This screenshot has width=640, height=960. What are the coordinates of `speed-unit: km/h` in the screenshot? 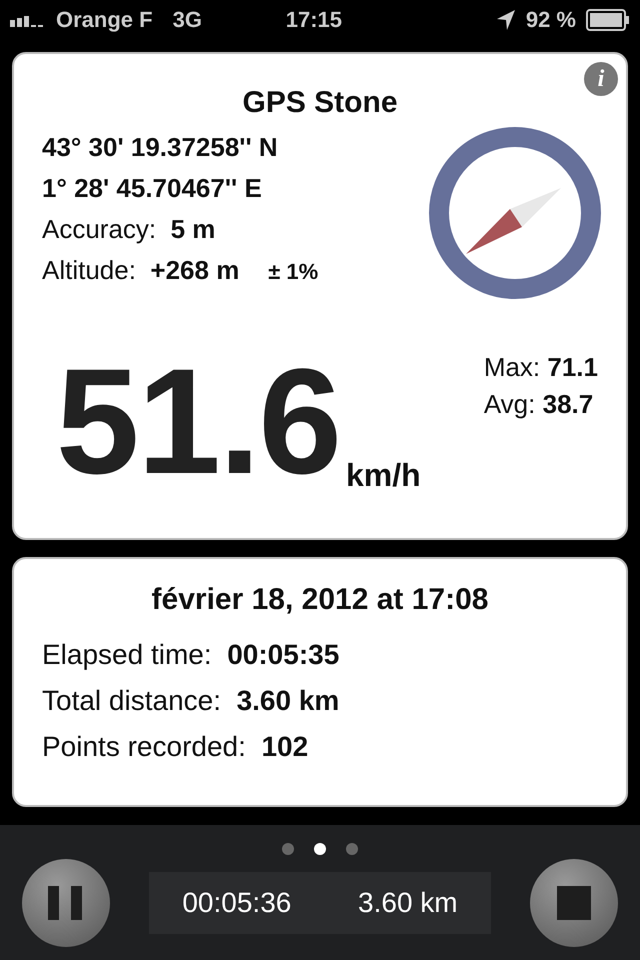 It's located at (383, 475).